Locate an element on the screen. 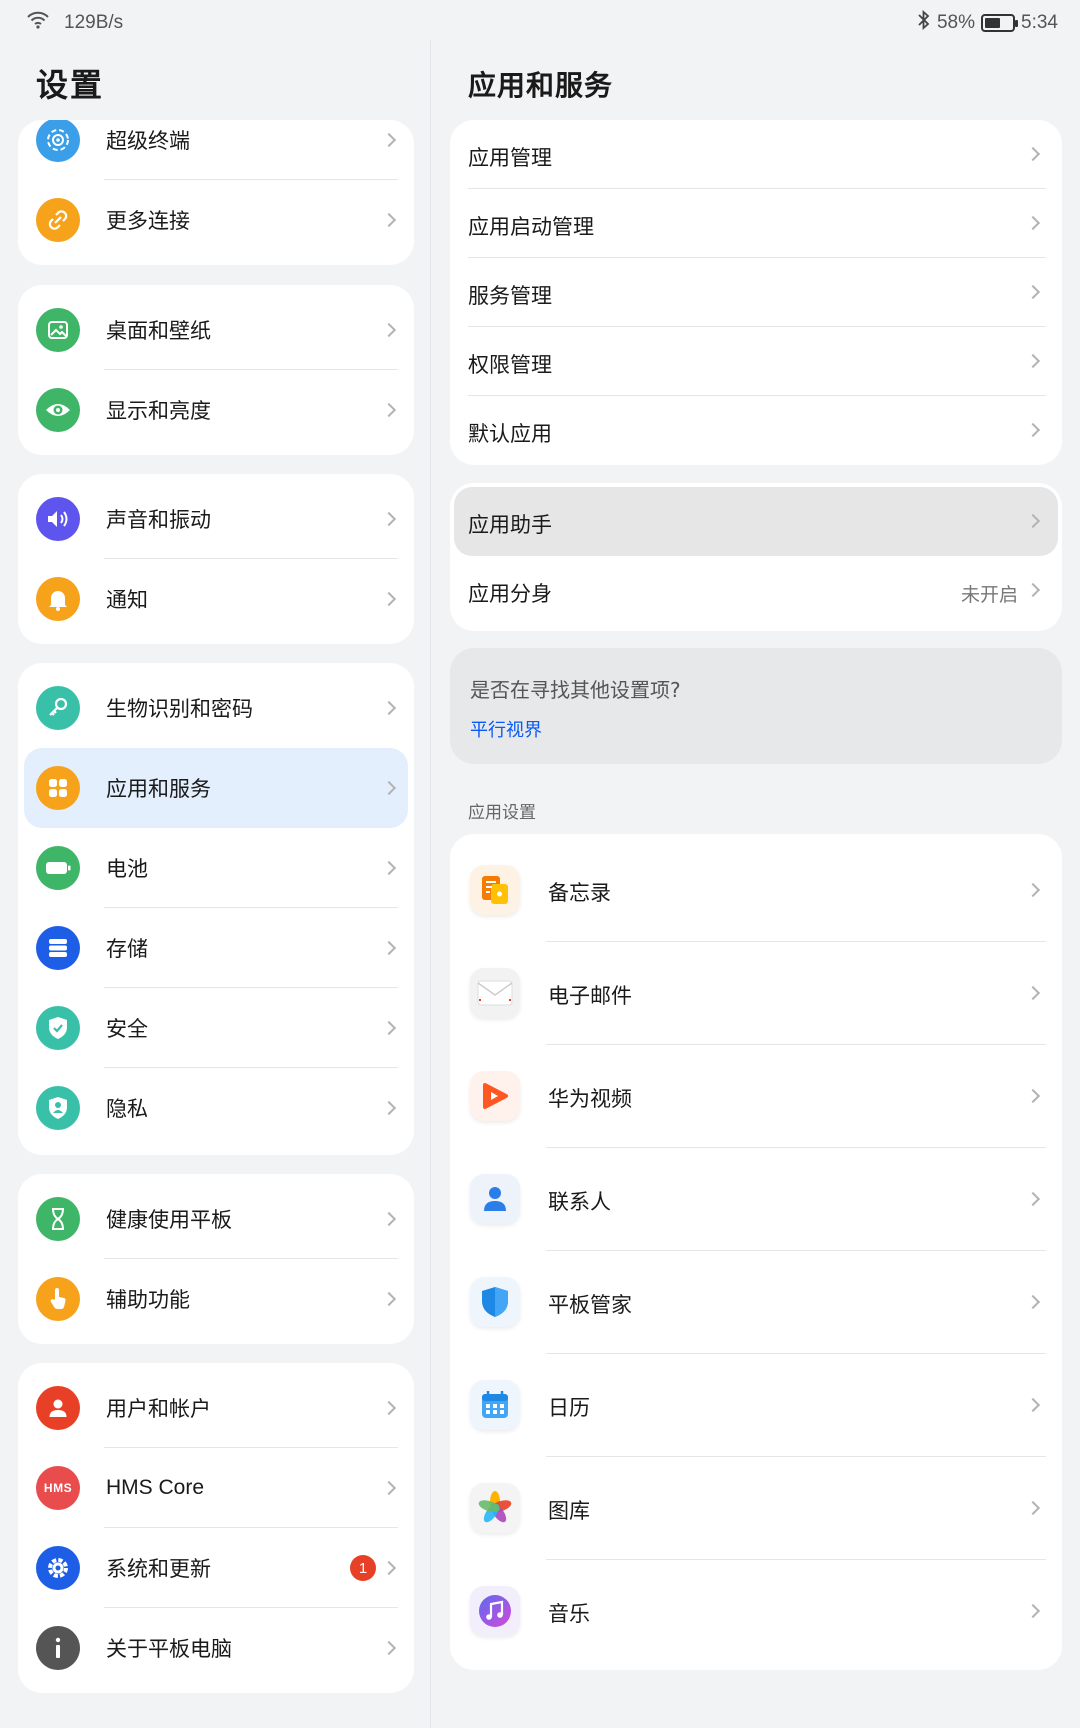  app-item-label: 音乐 is located at coordinates (569, 1614).